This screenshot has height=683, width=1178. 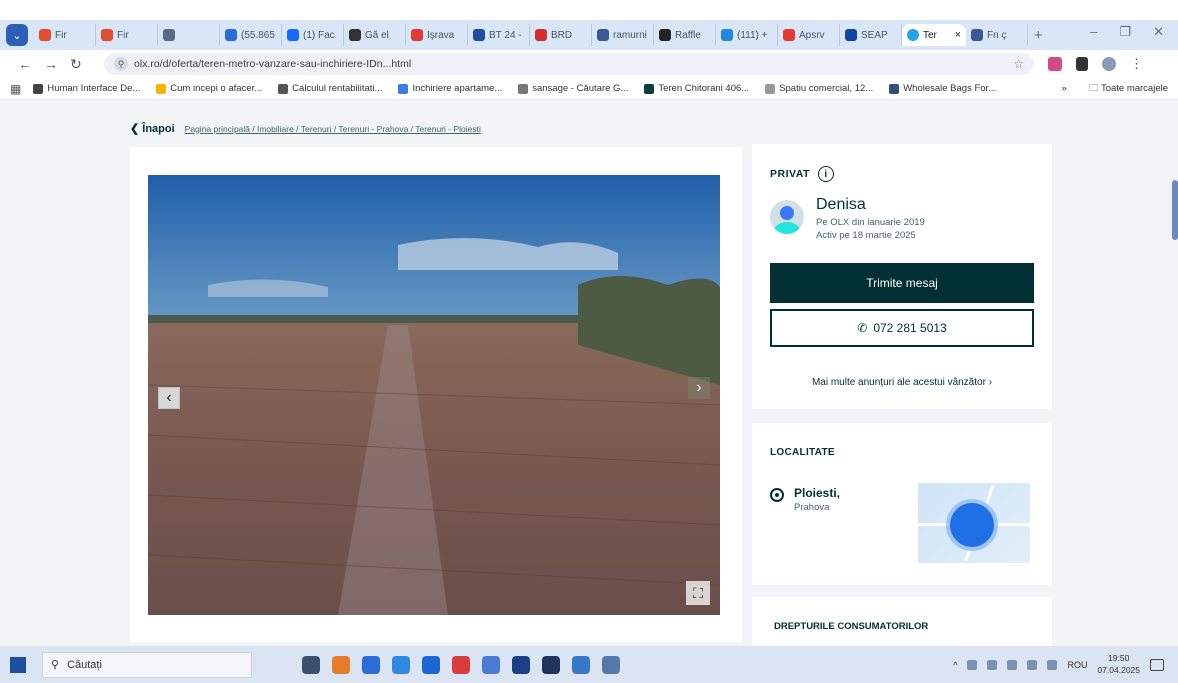 What do you see at coordinates (1119, 658) in the screenshot?
I see `clock-time: 19:50` at bounding box center [1119, 658].